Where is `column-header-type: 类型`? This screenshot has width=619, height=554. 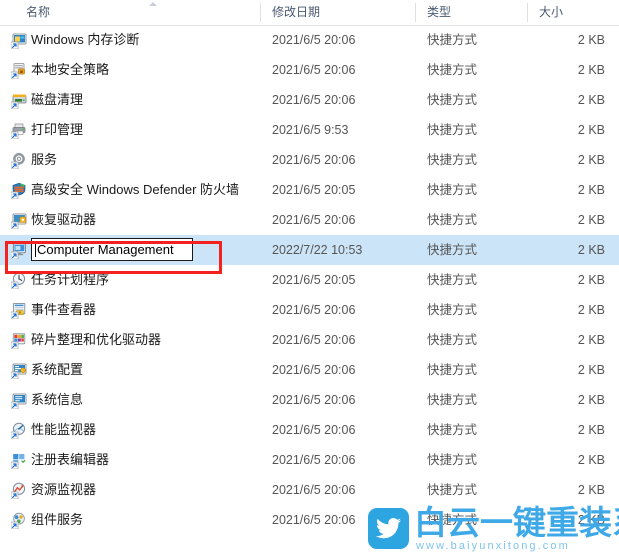 column-header-type: 类型 is located at coordinates (439, 12).